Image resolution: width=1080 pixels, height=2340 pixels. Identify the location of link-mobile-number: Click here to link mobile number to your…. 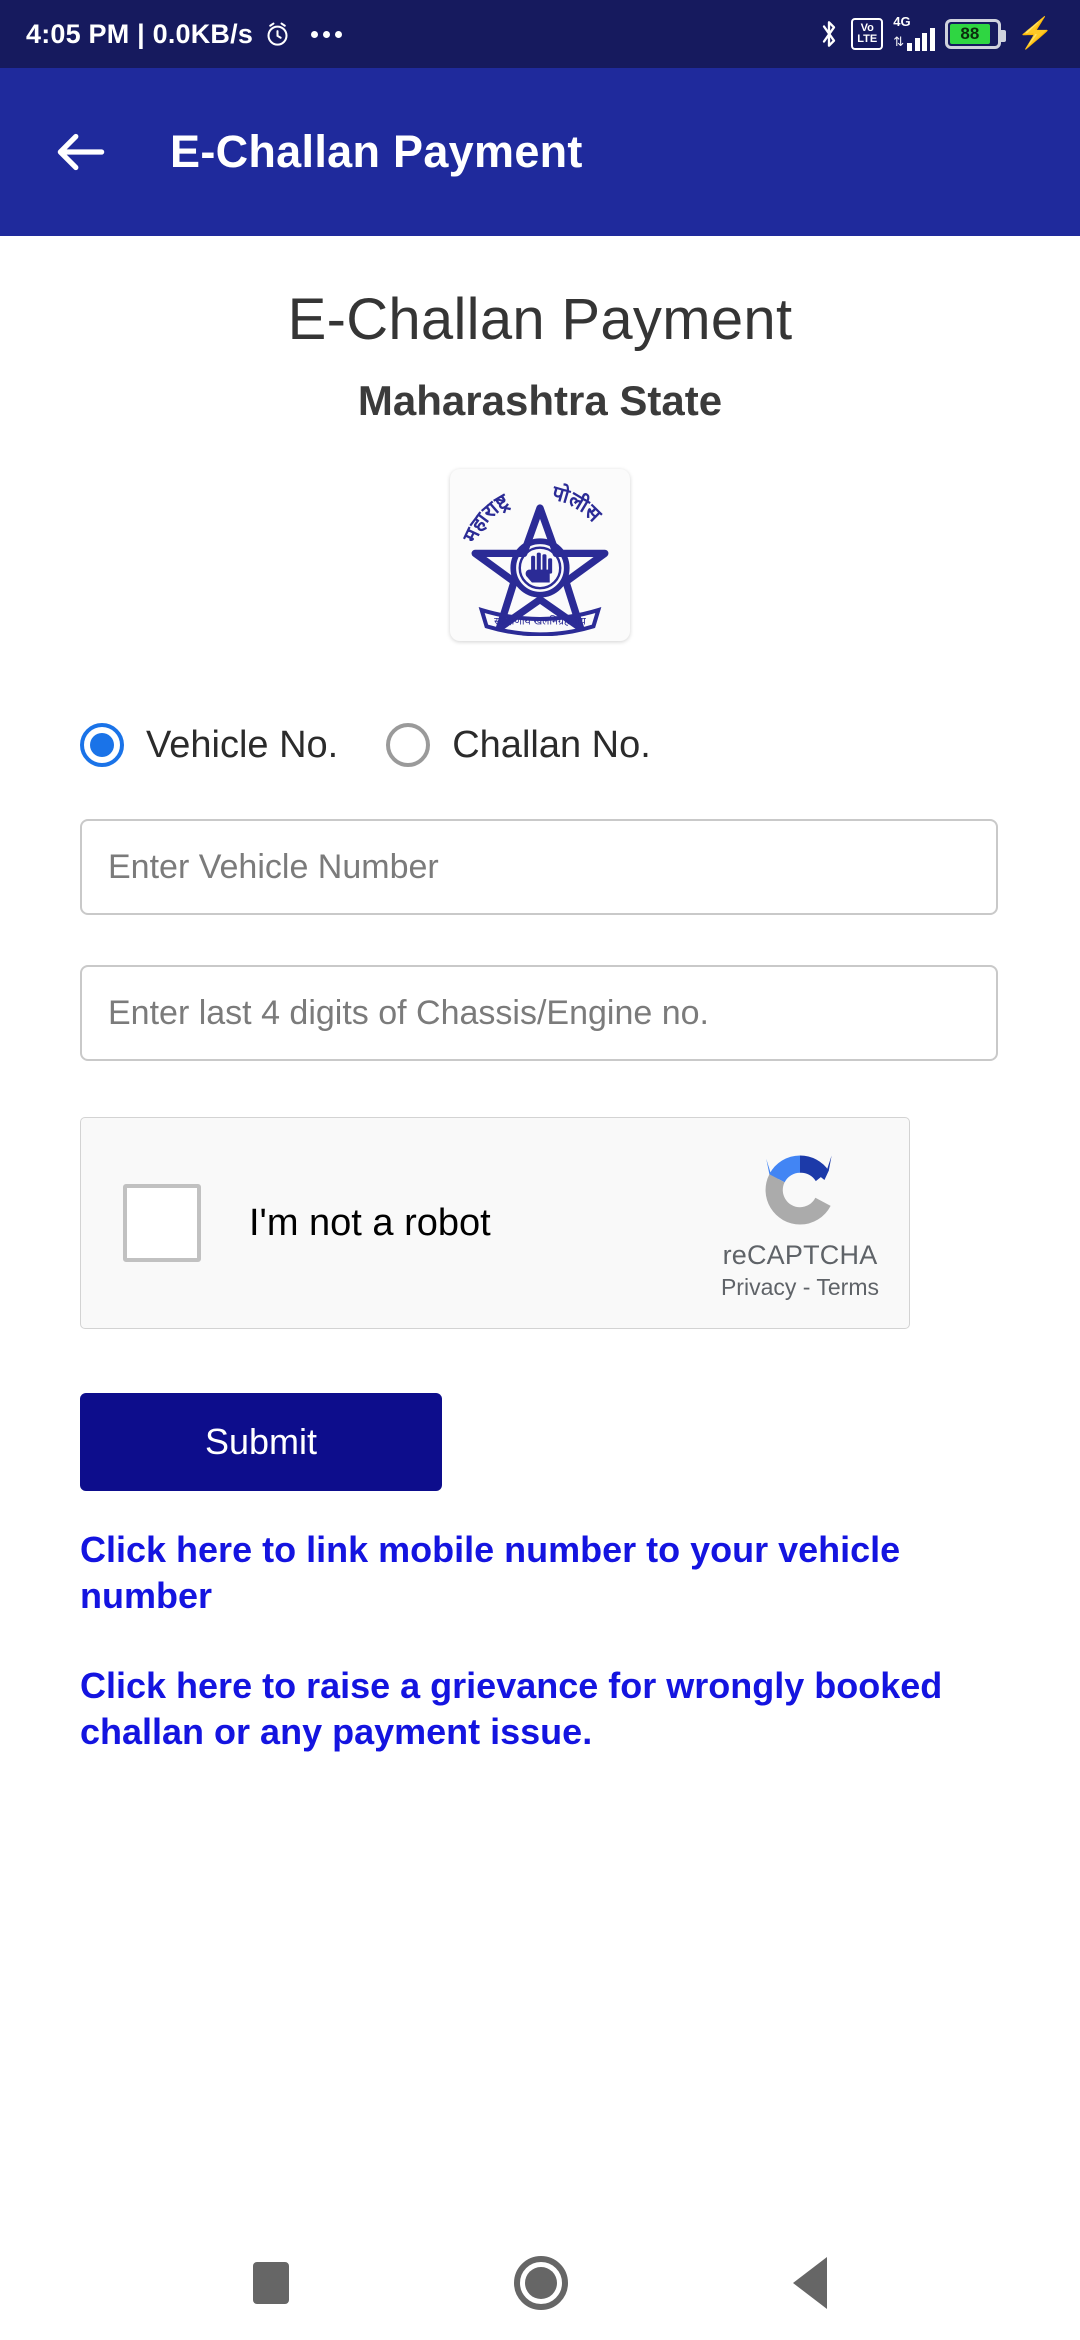
(530, 1573).